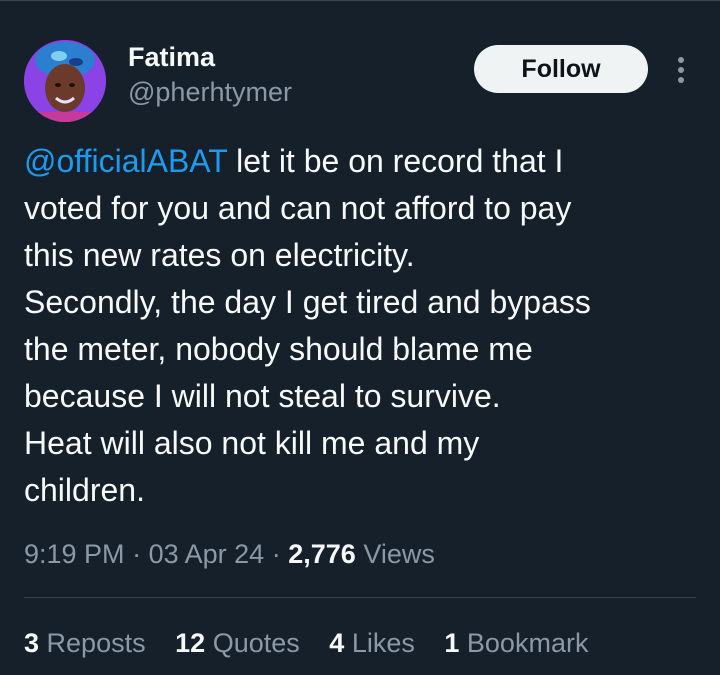 The height and width of the screenshot is (675, 720). Describe the element at coordinates (278, 349) in the screenshot. I see `tweet-line: the meter, nobody should blame me` at that location.